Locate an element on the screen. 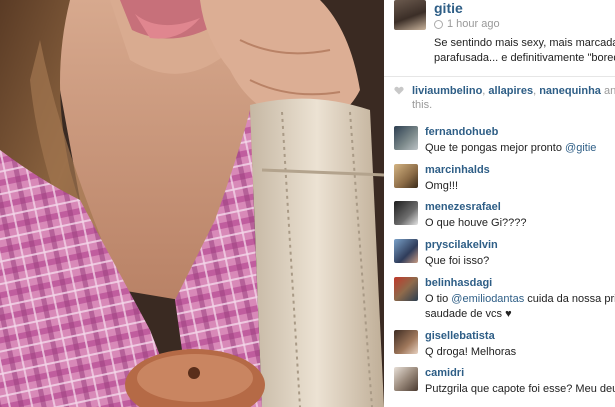 The image size is (615, 407). clock-icon is located at coordinates (438, 24).